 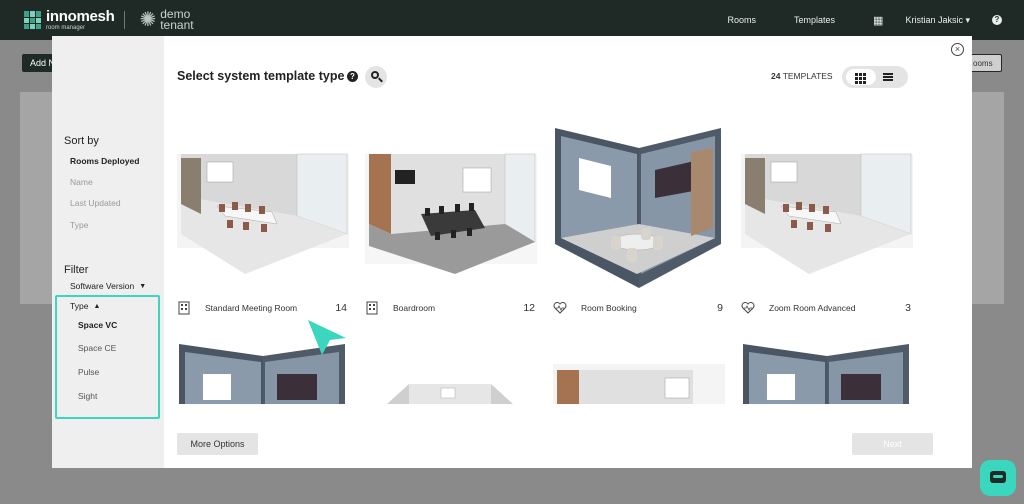 I want to click on chat-icon, so click(x=998, y=477).